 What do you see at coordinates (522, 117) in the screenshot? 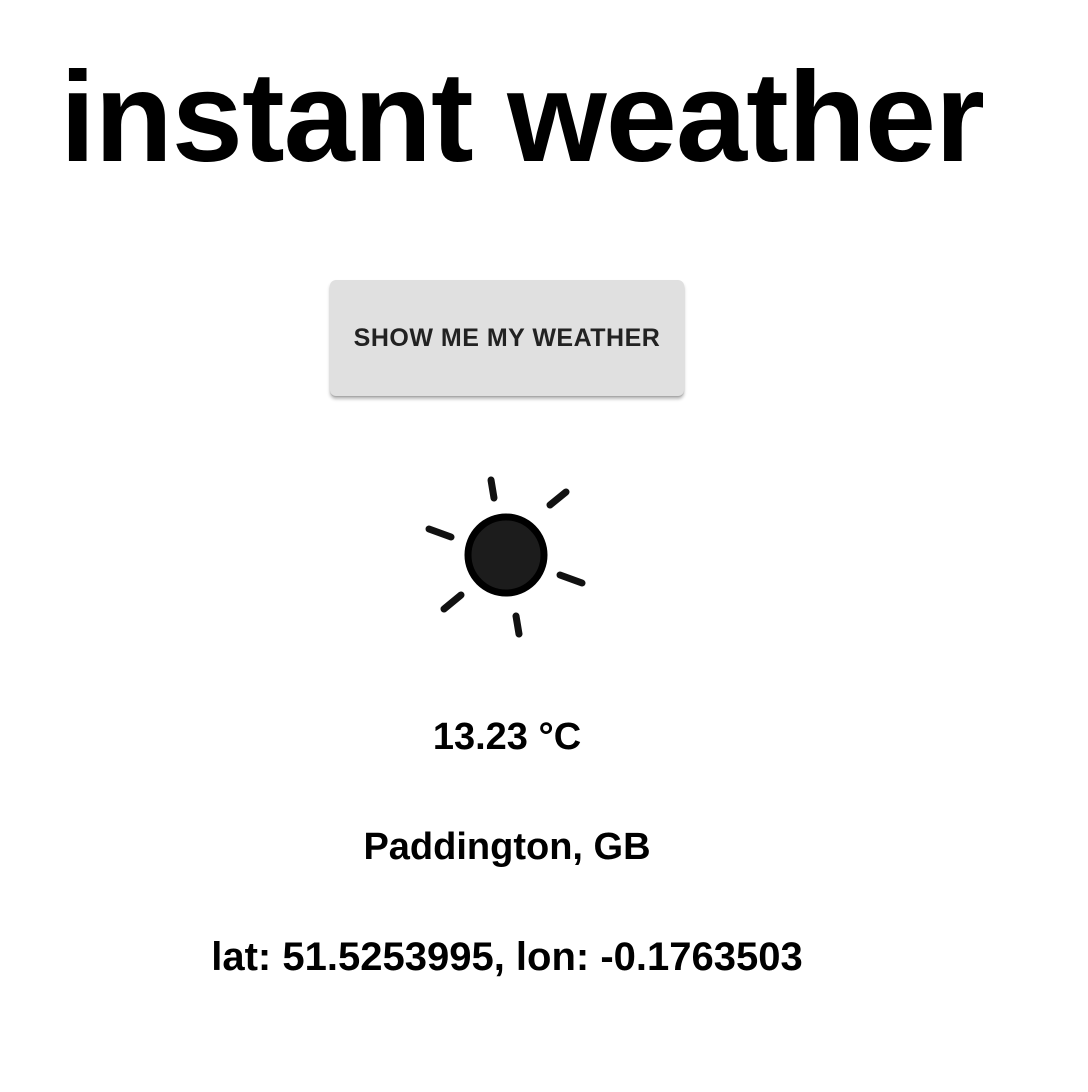
I see `app-title: instant weather` at bounding box center [522, 117].